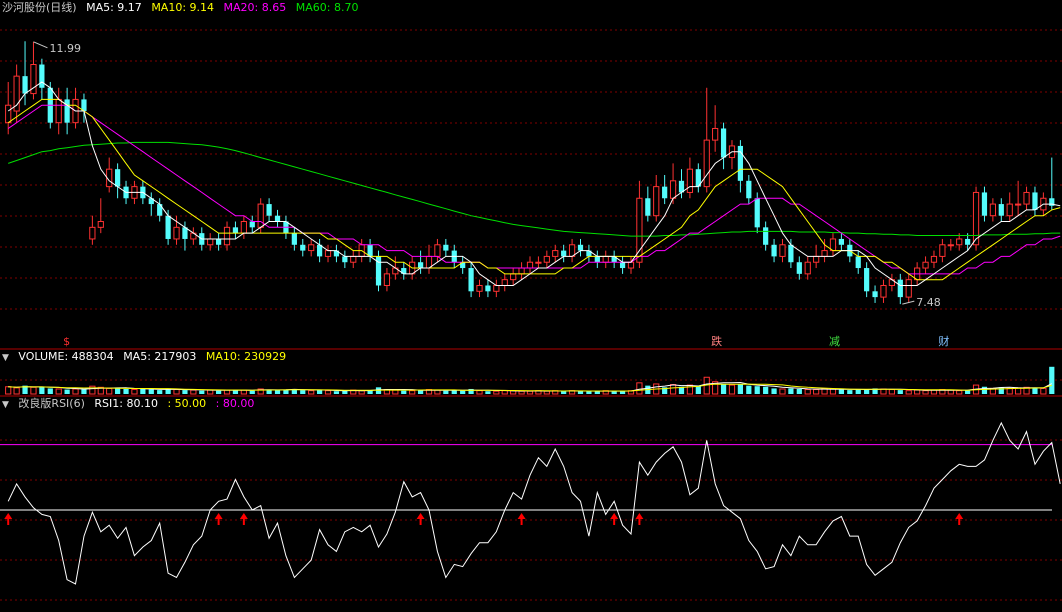 Image resolution: width=1062 pixels, height=612 pixels. What do you see at coordinates (327, 7) in the screenshot?
I see `ma60-label: MA60: 8.70` at bounding box center [327, 7].